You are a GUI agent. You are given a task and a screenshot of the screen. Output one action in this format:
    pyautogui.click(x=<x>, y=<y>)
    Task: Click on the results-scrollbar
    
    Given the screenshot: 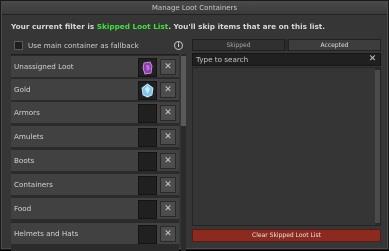 What is the action you would take?
    pyautogui.click(x=377, y=146)
    